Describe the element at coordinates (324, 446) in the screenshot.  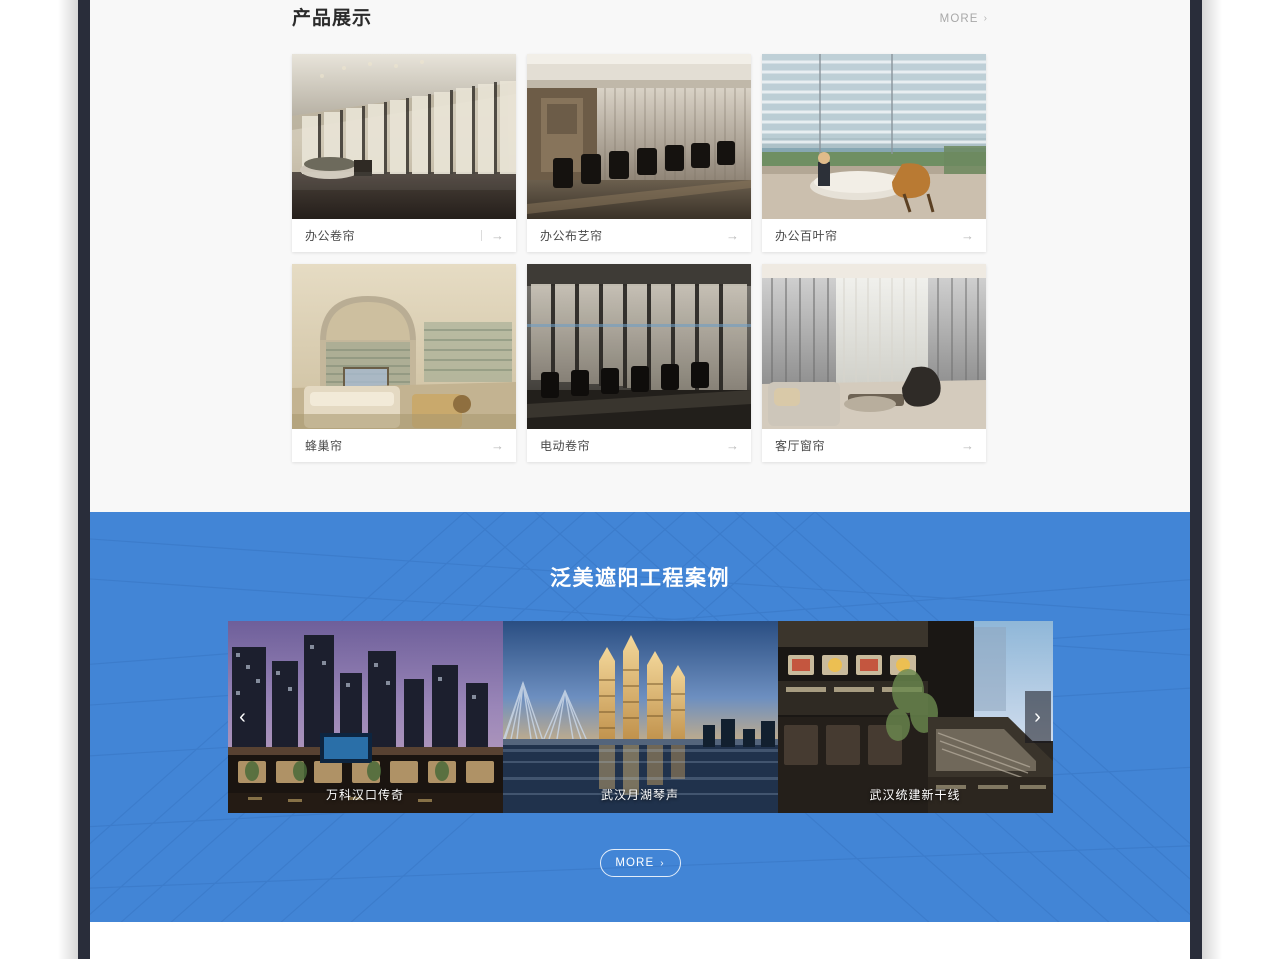
I see `product-name: 蜂巢帘` at that location.